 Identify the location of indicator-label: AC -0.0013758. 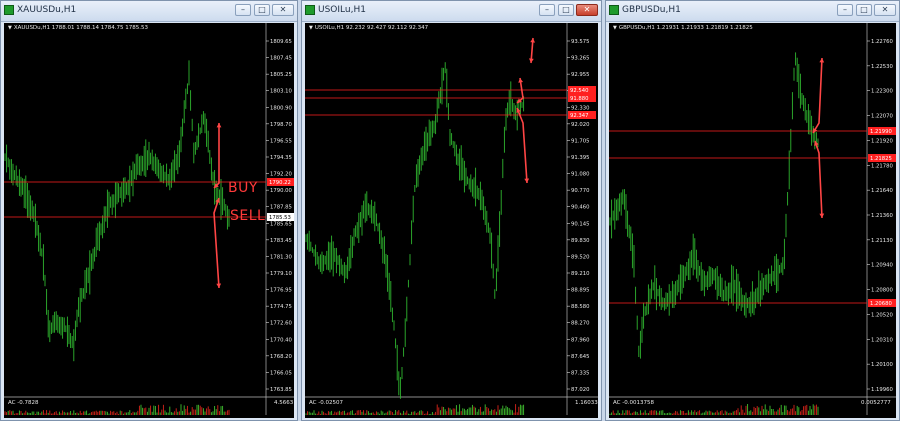
(633, 403).